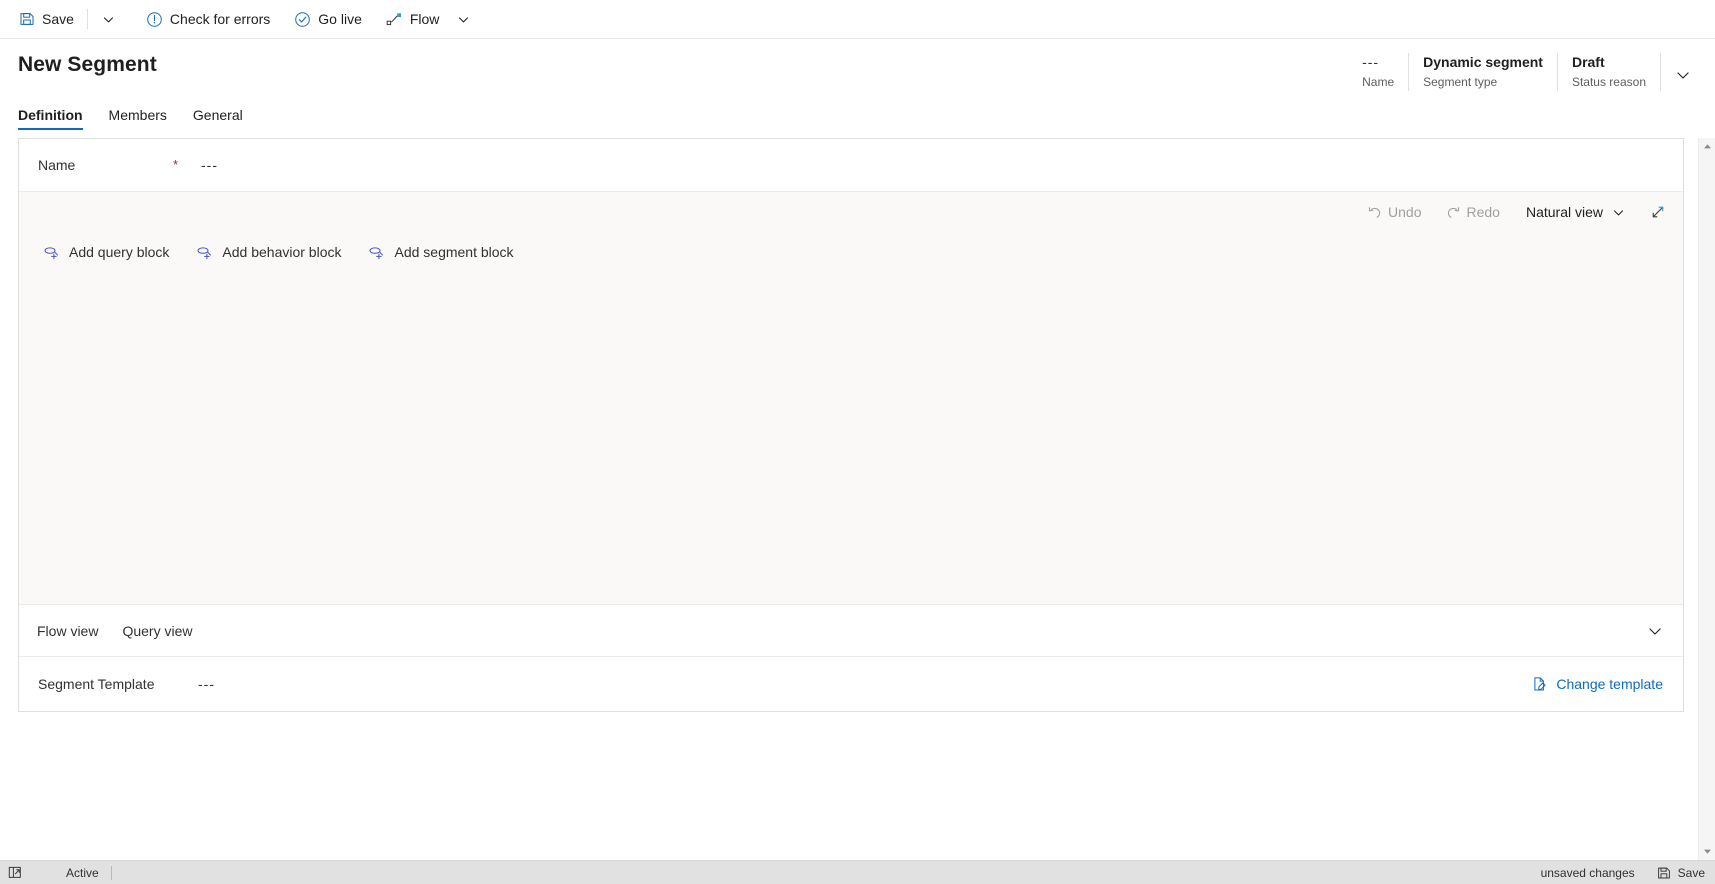 This screenshot has height=884, width=1715. I want to click on header-field-name-value: ---, so click(1371, 62).